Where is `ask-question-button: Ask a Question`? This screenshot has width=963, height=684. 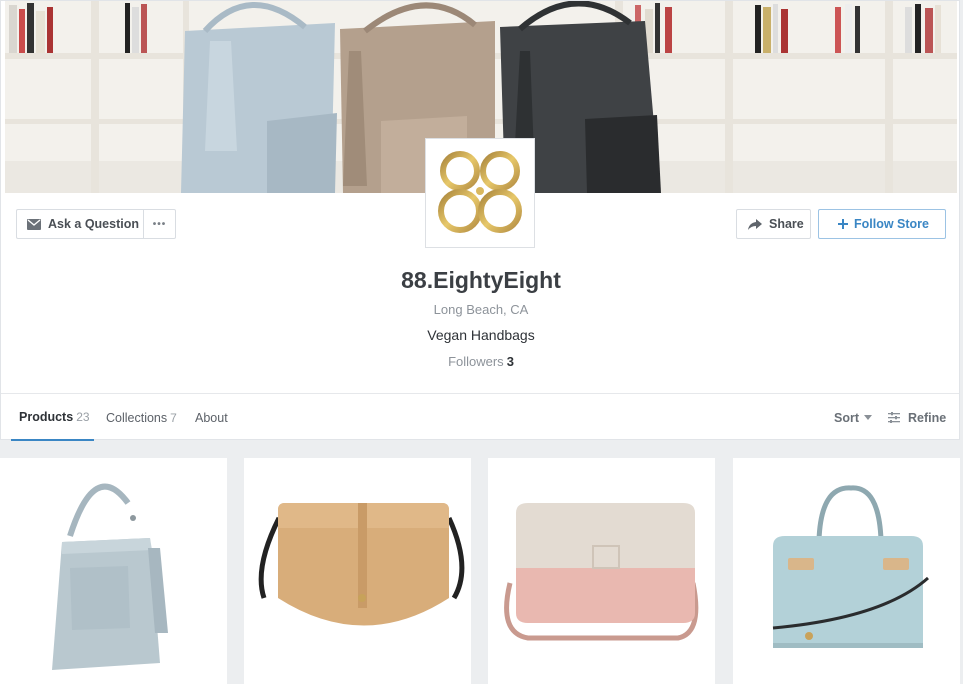
ask-question-button: Ask a Question is located at coordinates (80, 224).